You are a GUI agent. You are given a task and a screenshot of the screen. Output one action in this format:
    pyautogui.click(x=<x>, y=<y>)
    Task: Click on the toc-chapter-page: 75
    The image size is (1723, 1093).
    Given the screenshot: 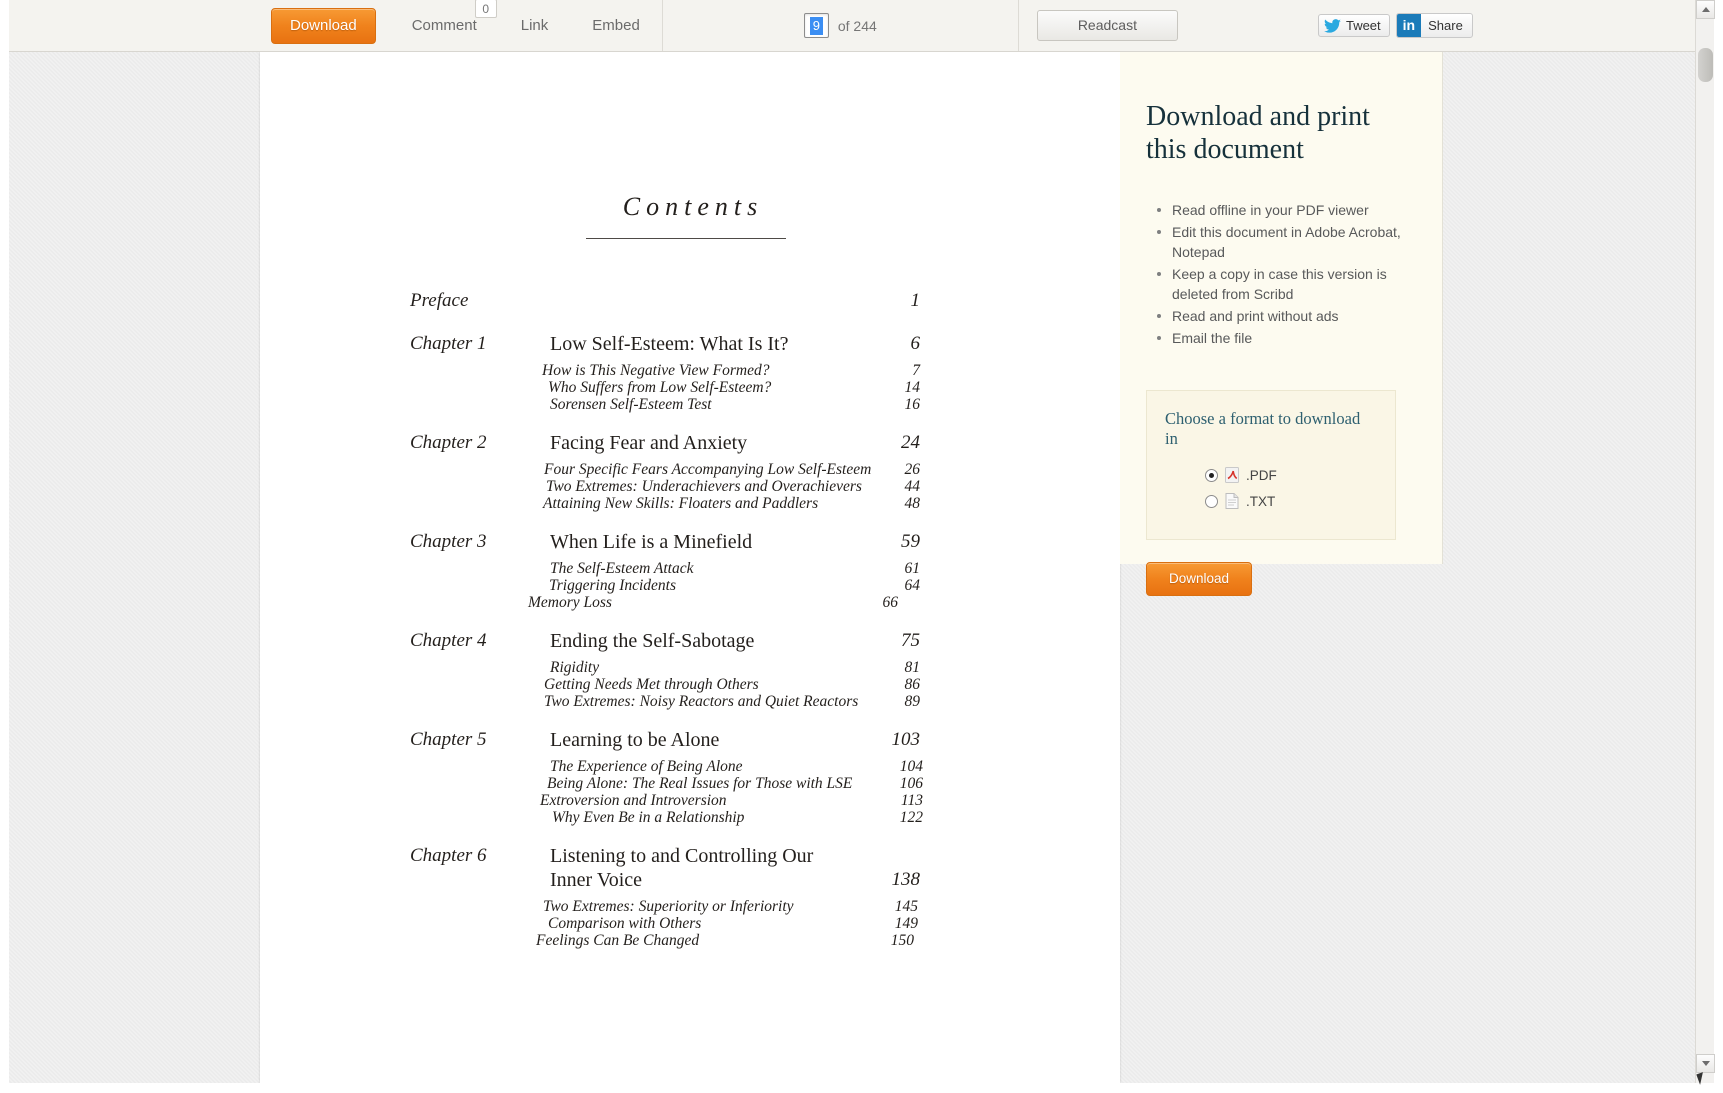 What is the action you would take?
    pyautogui.click(x=910, y=640)
    